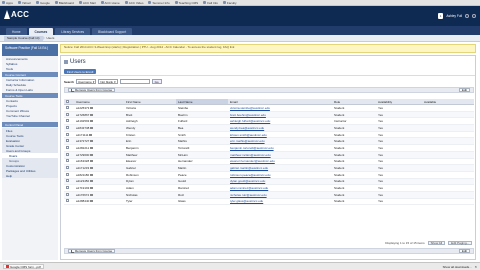 This screenshot has height=270, width=480. I want to click on go-button: Go, so click(156, 81).